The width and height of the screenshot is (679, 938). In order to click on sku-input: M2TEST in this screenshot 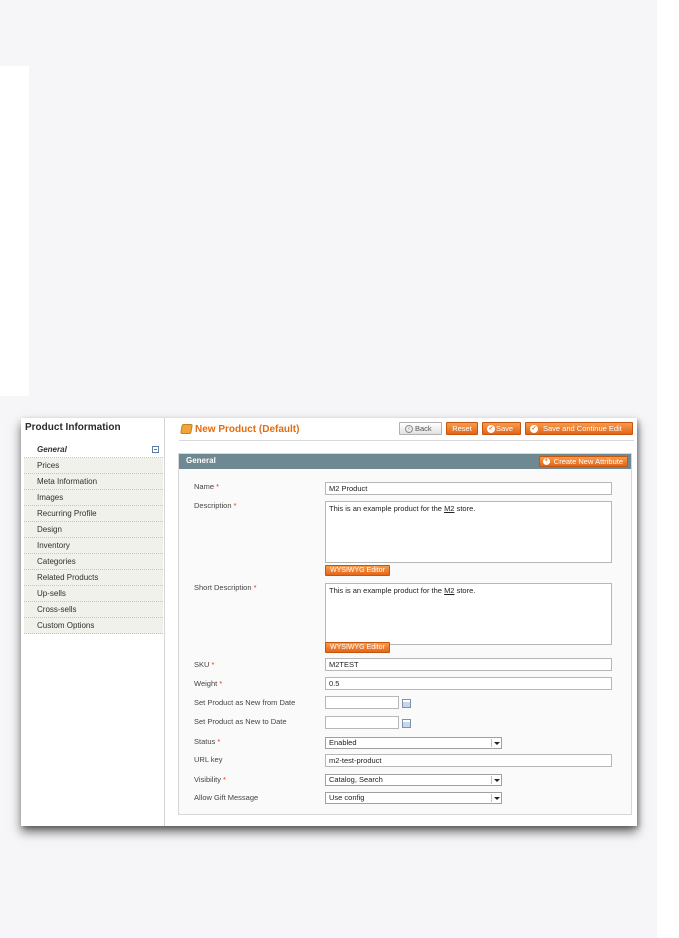, I will do `click(468, 664)`.